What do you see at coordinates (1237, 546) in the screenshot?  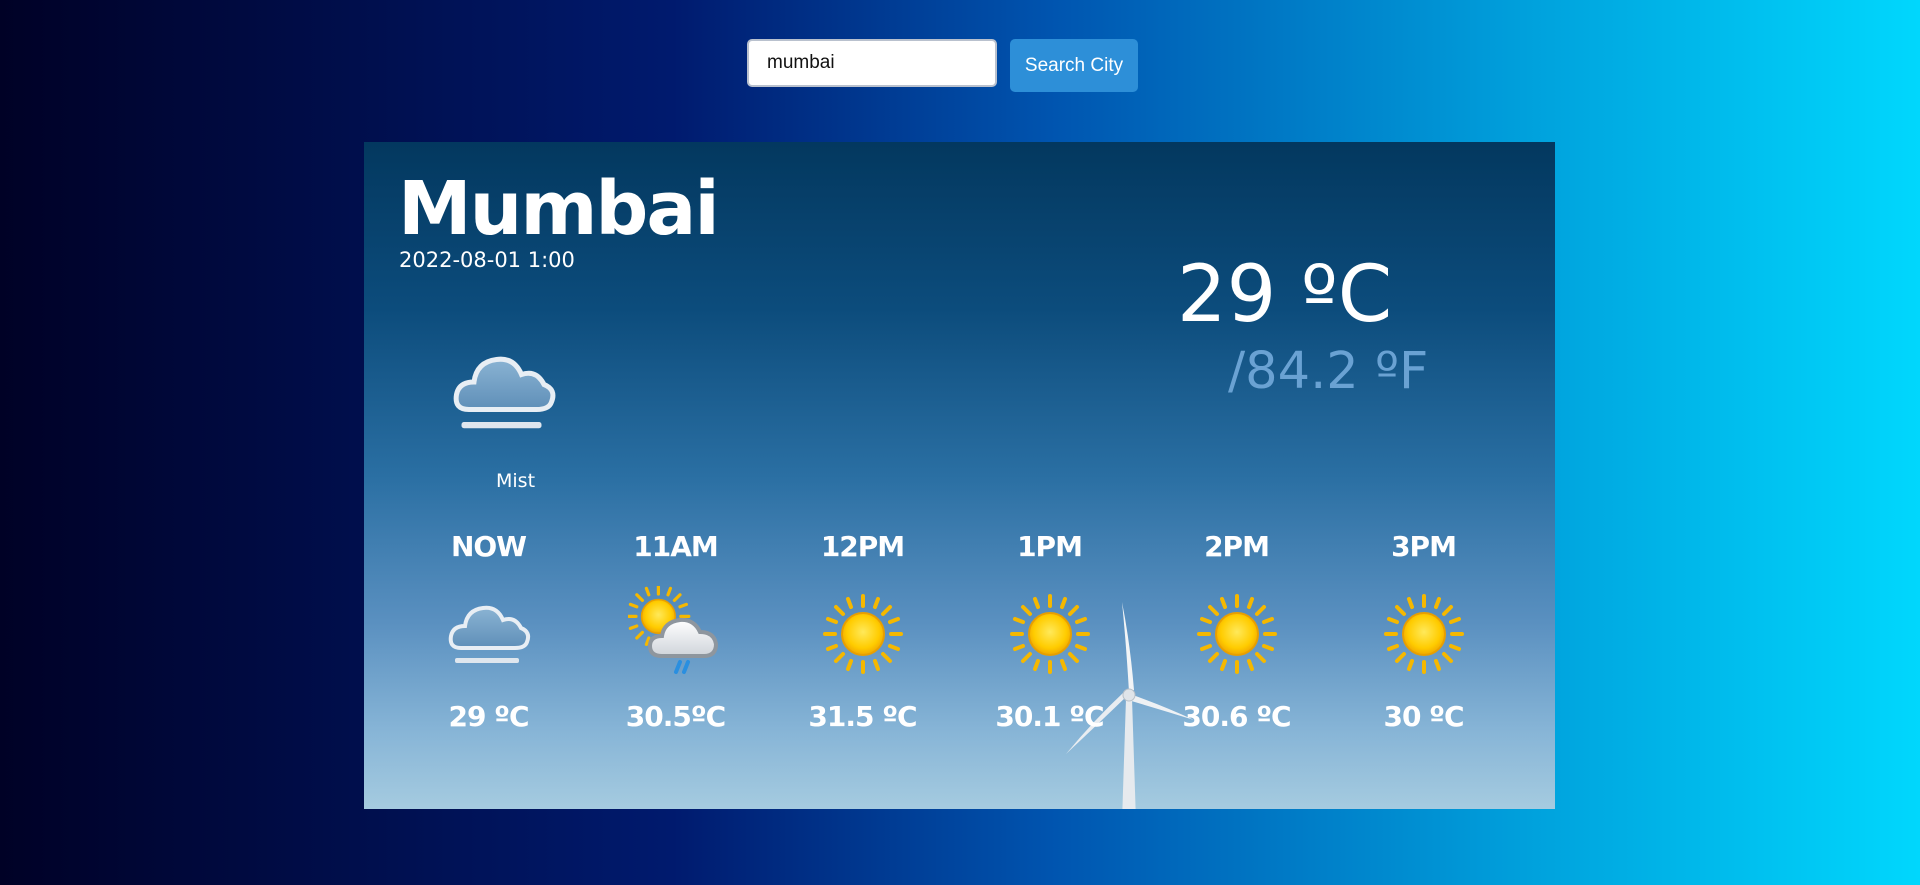 I see `forecast-time: 2PM` at bounding box center [1237, 546].